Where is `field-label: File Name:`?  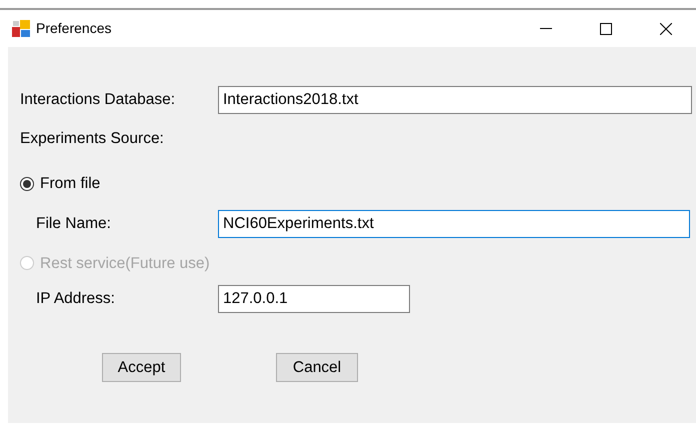 field-label: File Name: is located at coordinates (74, 224).